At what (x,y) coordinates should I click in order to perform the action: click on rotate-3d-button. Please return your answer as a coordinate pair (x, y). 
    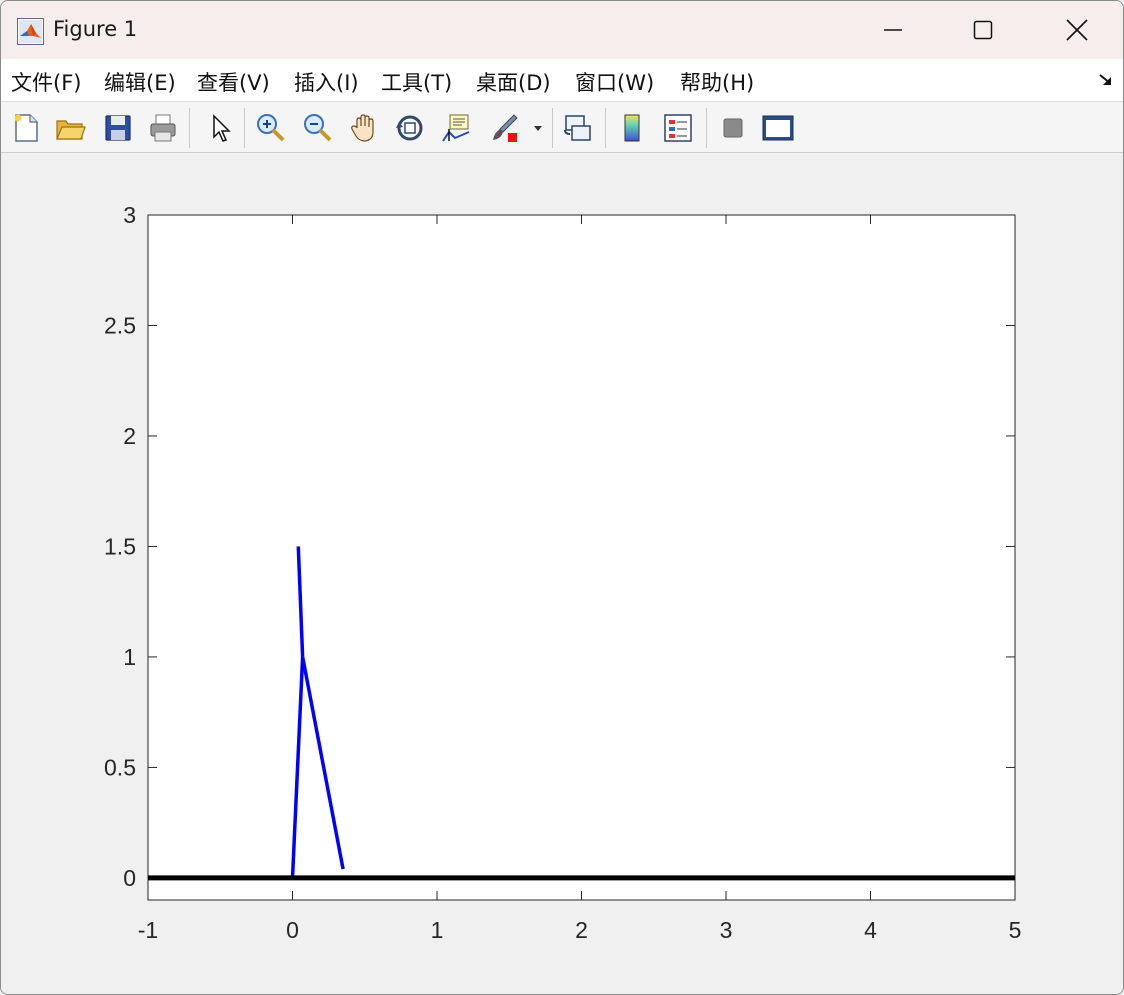
    Looking at the image, I should click on (410, 128).